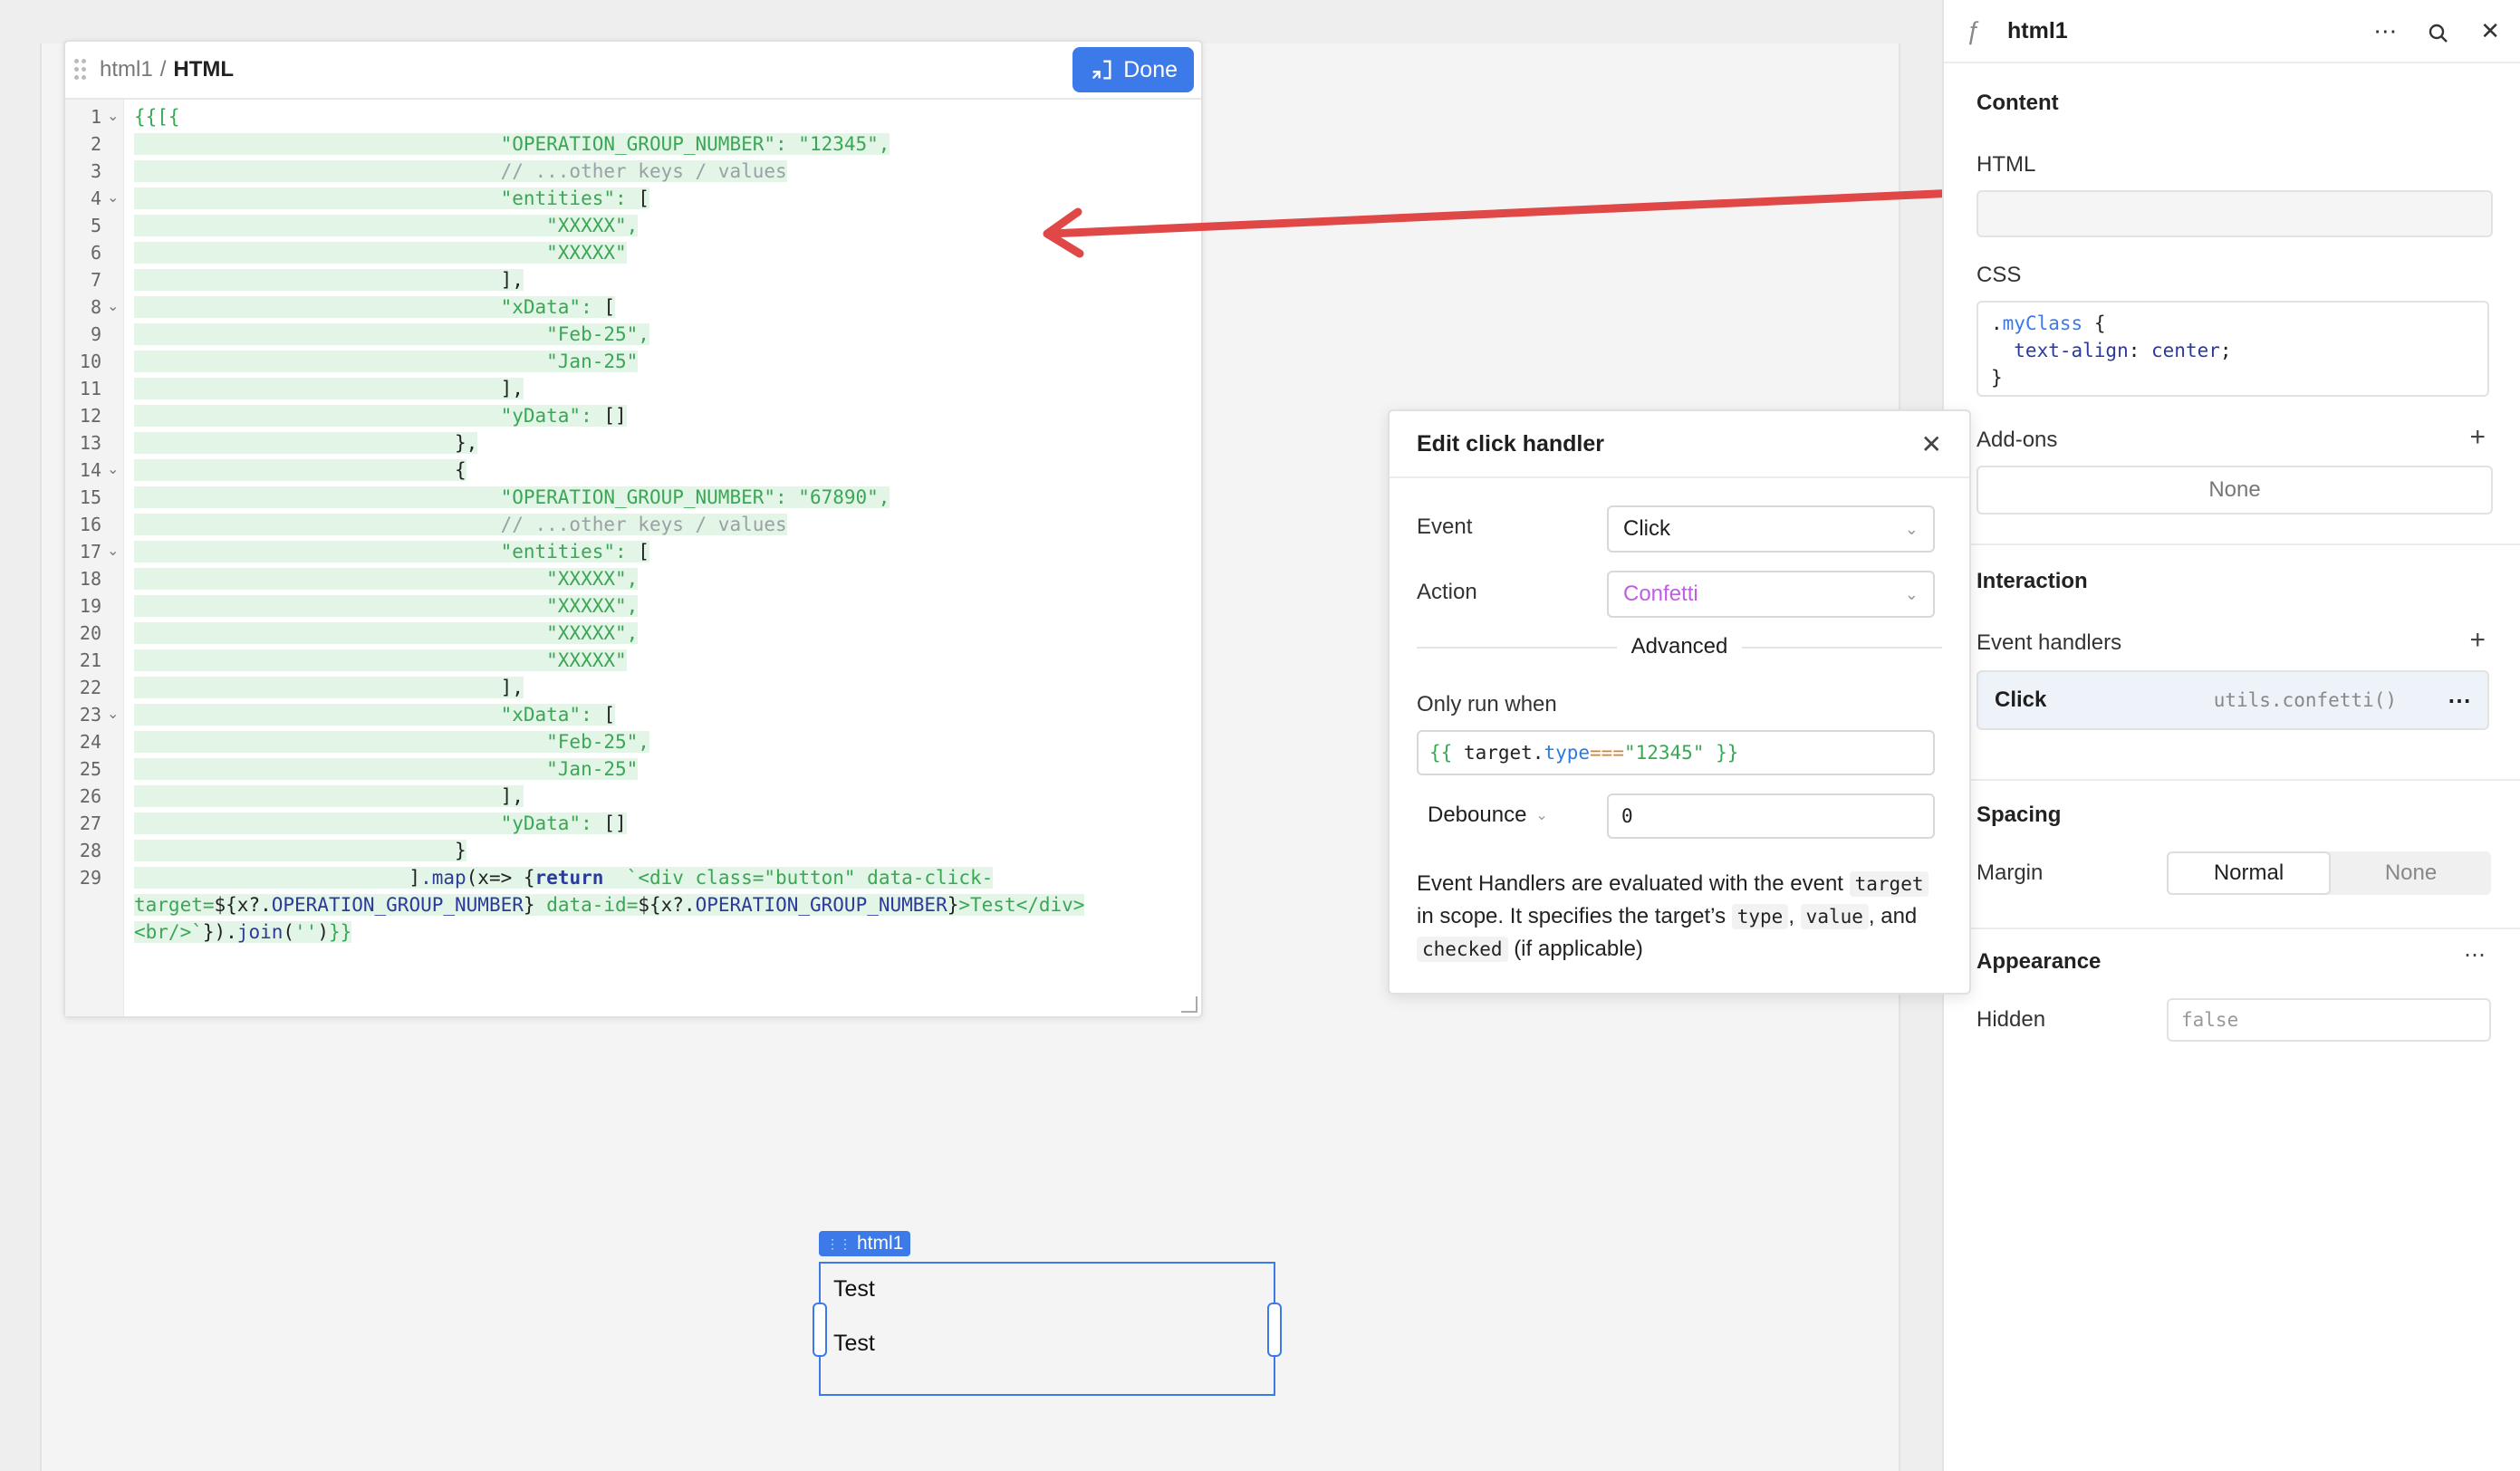 The height and width of the screenshot is (1471, 2520). Describe the element at coordinates (643, 551) in the screenshot. I see `code-token: [` at that location.